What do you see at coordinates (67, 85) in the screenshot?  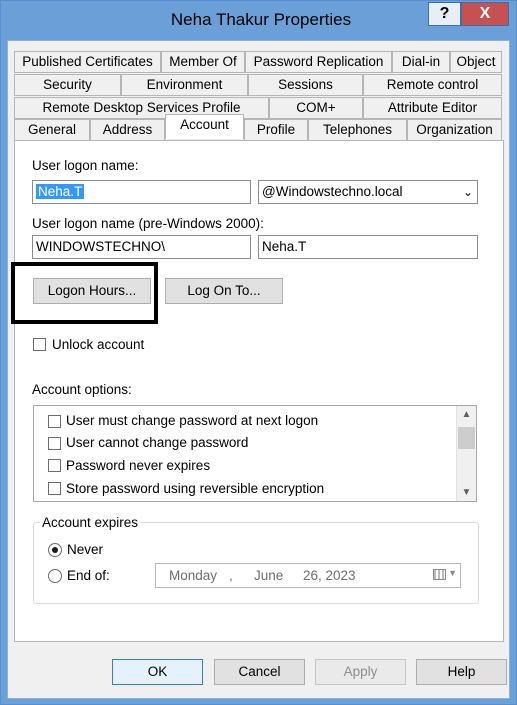 I see `tab-security: Security` at bounding box center [67, 85].